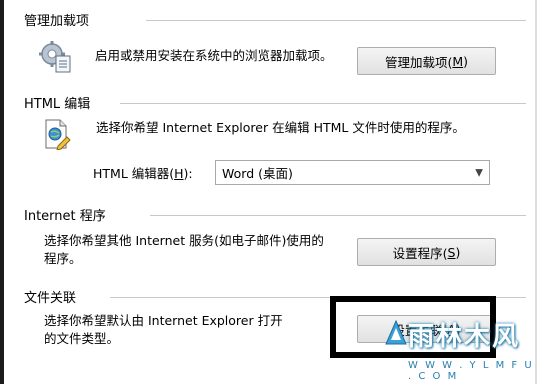  What do you see at coordinates (464, 337) in the screenshot?
I see `watermark-text: 雨林木风` at bounding box center [464, 337].